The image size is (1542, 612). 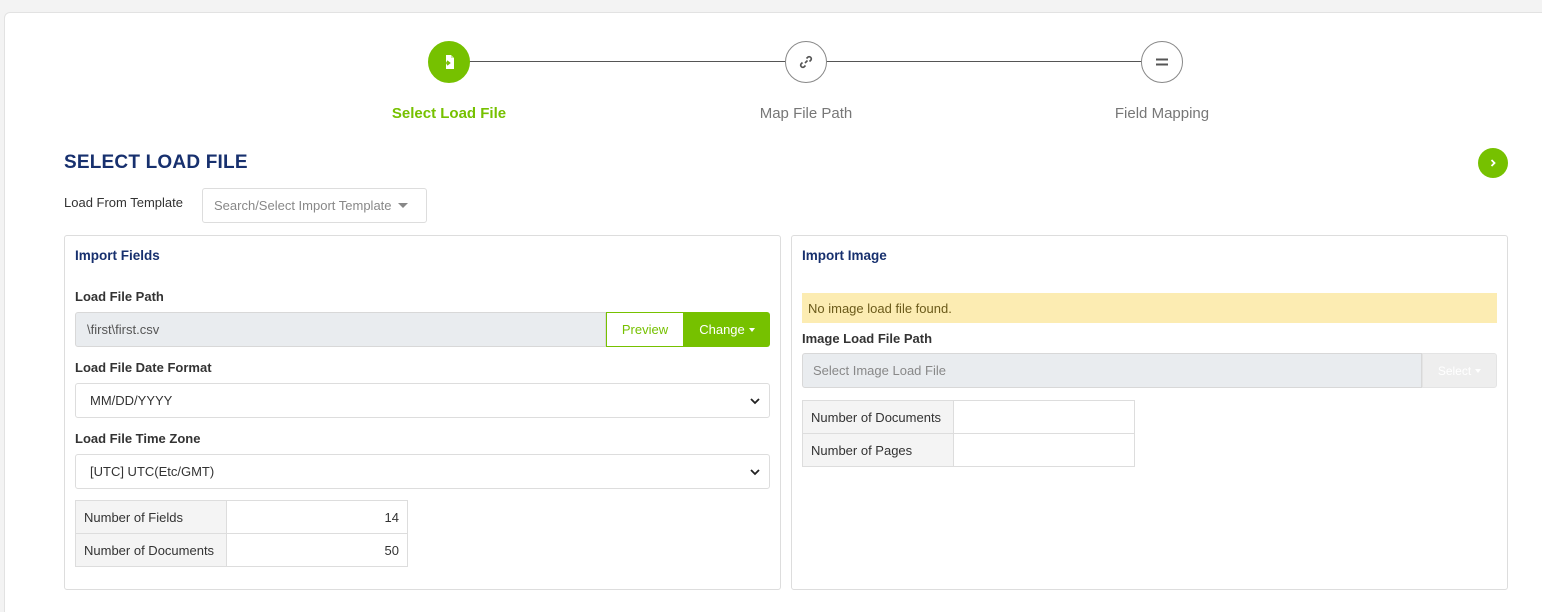 I want to click on image-select-button: Select, so click(x=1459, y=370).